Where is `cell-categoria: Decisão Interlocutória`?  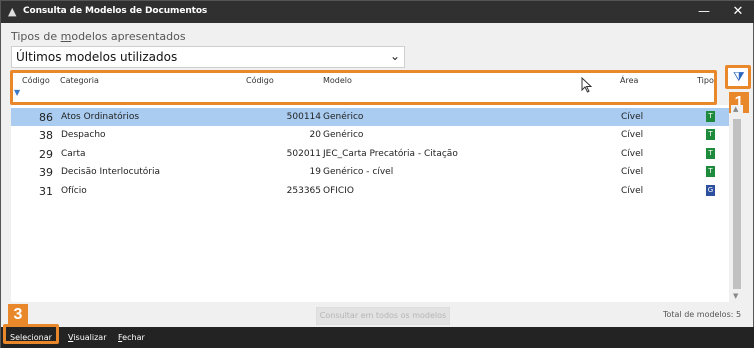
cell-categoria: Decisão Interlocutória is located at coordinates (111, 172).